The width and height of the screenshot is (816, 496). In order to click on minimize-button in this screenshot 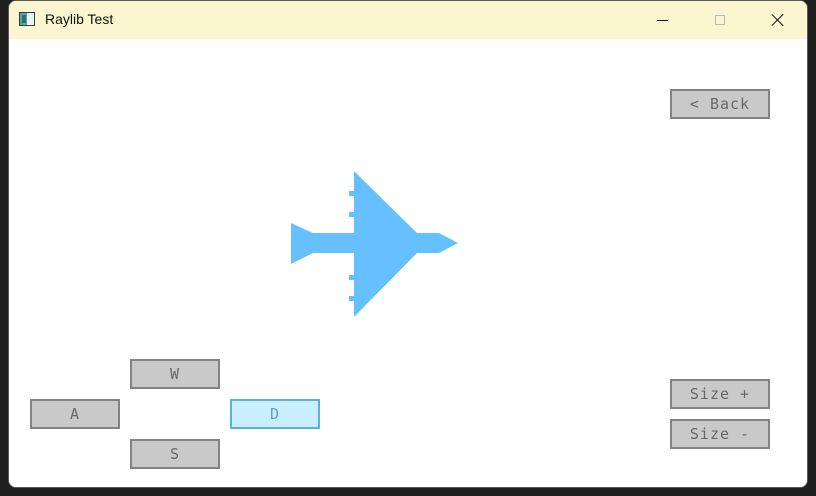, I will do `click(662, 20)`.